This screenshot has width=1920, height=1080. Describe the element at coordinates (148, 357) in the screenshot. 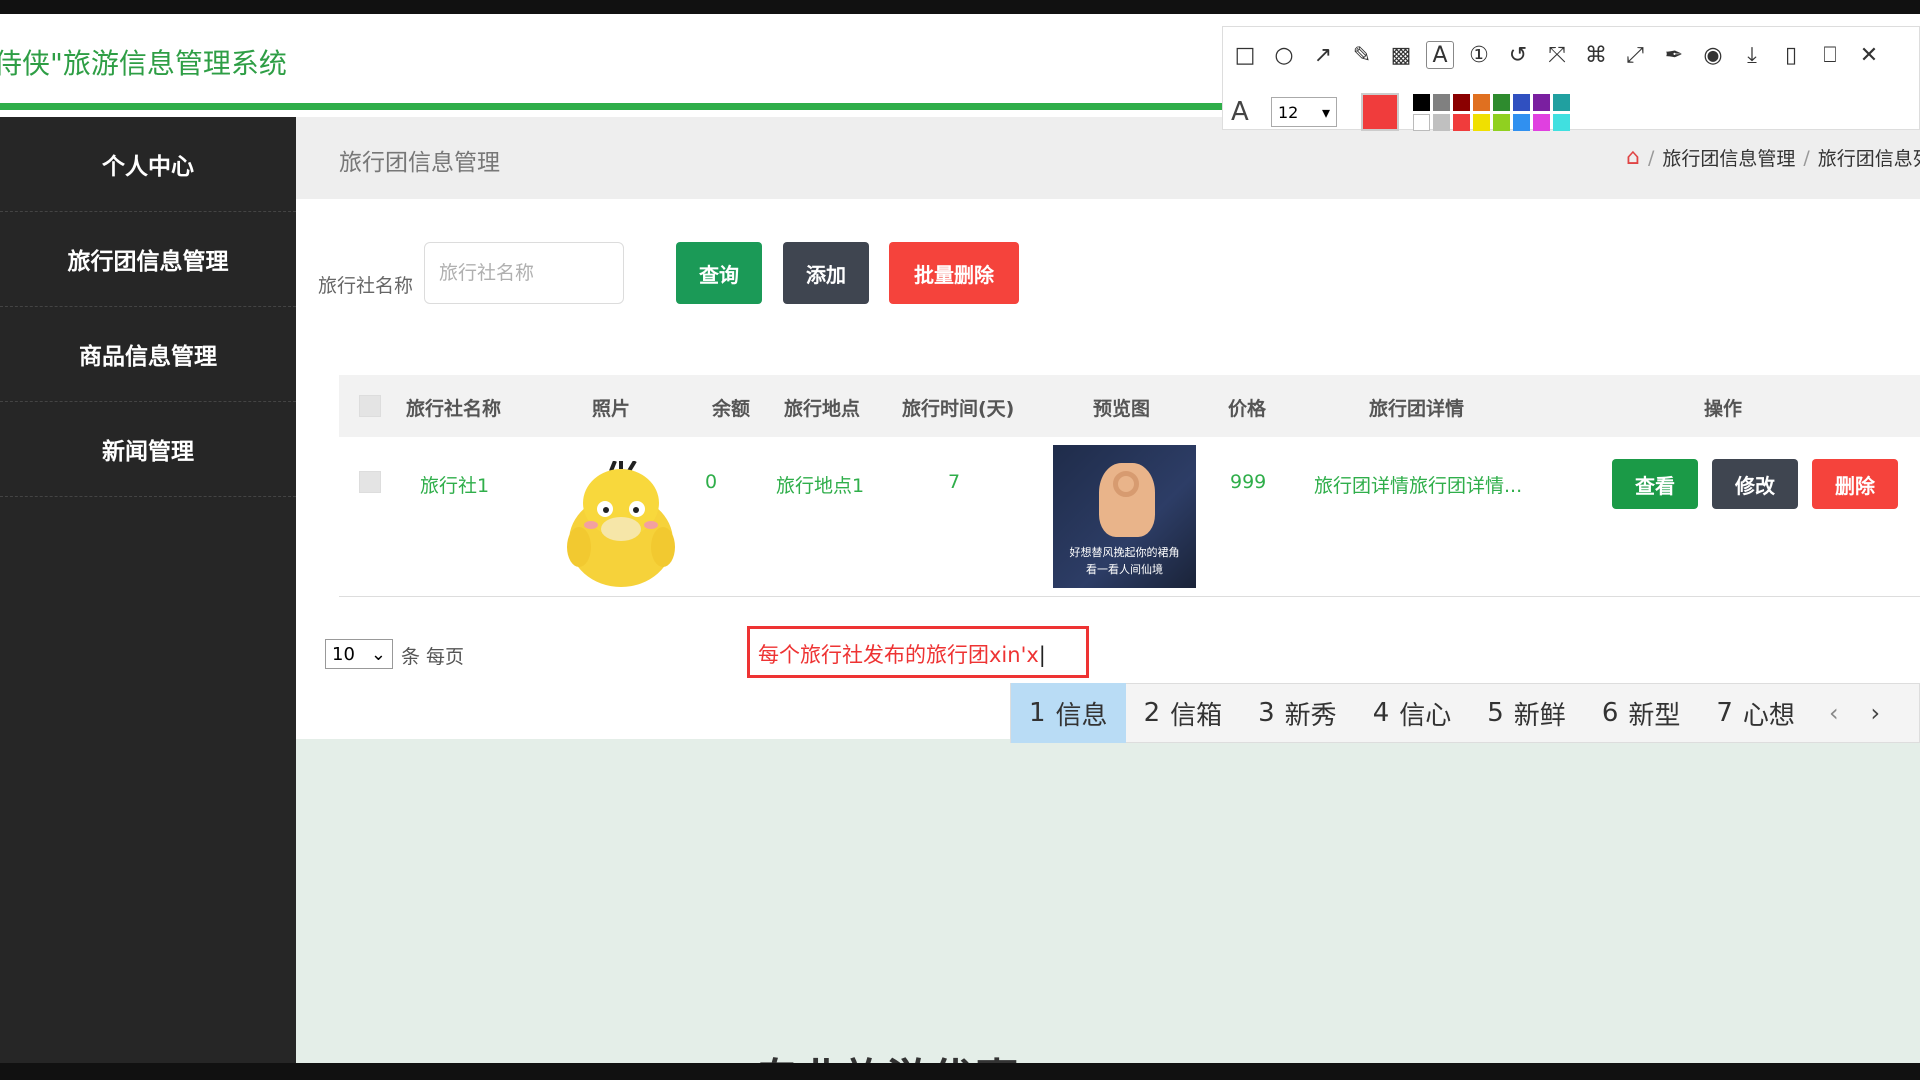

I see `sidebar-item-label: 商品信息管理` at that location.